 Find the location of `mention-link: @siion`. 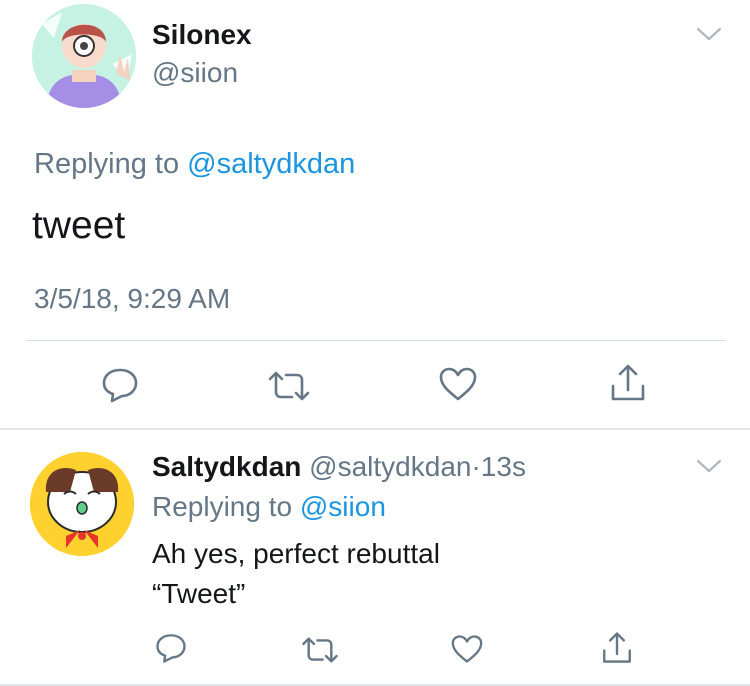

mention-link: @siion is located at coordinates (343, 506).